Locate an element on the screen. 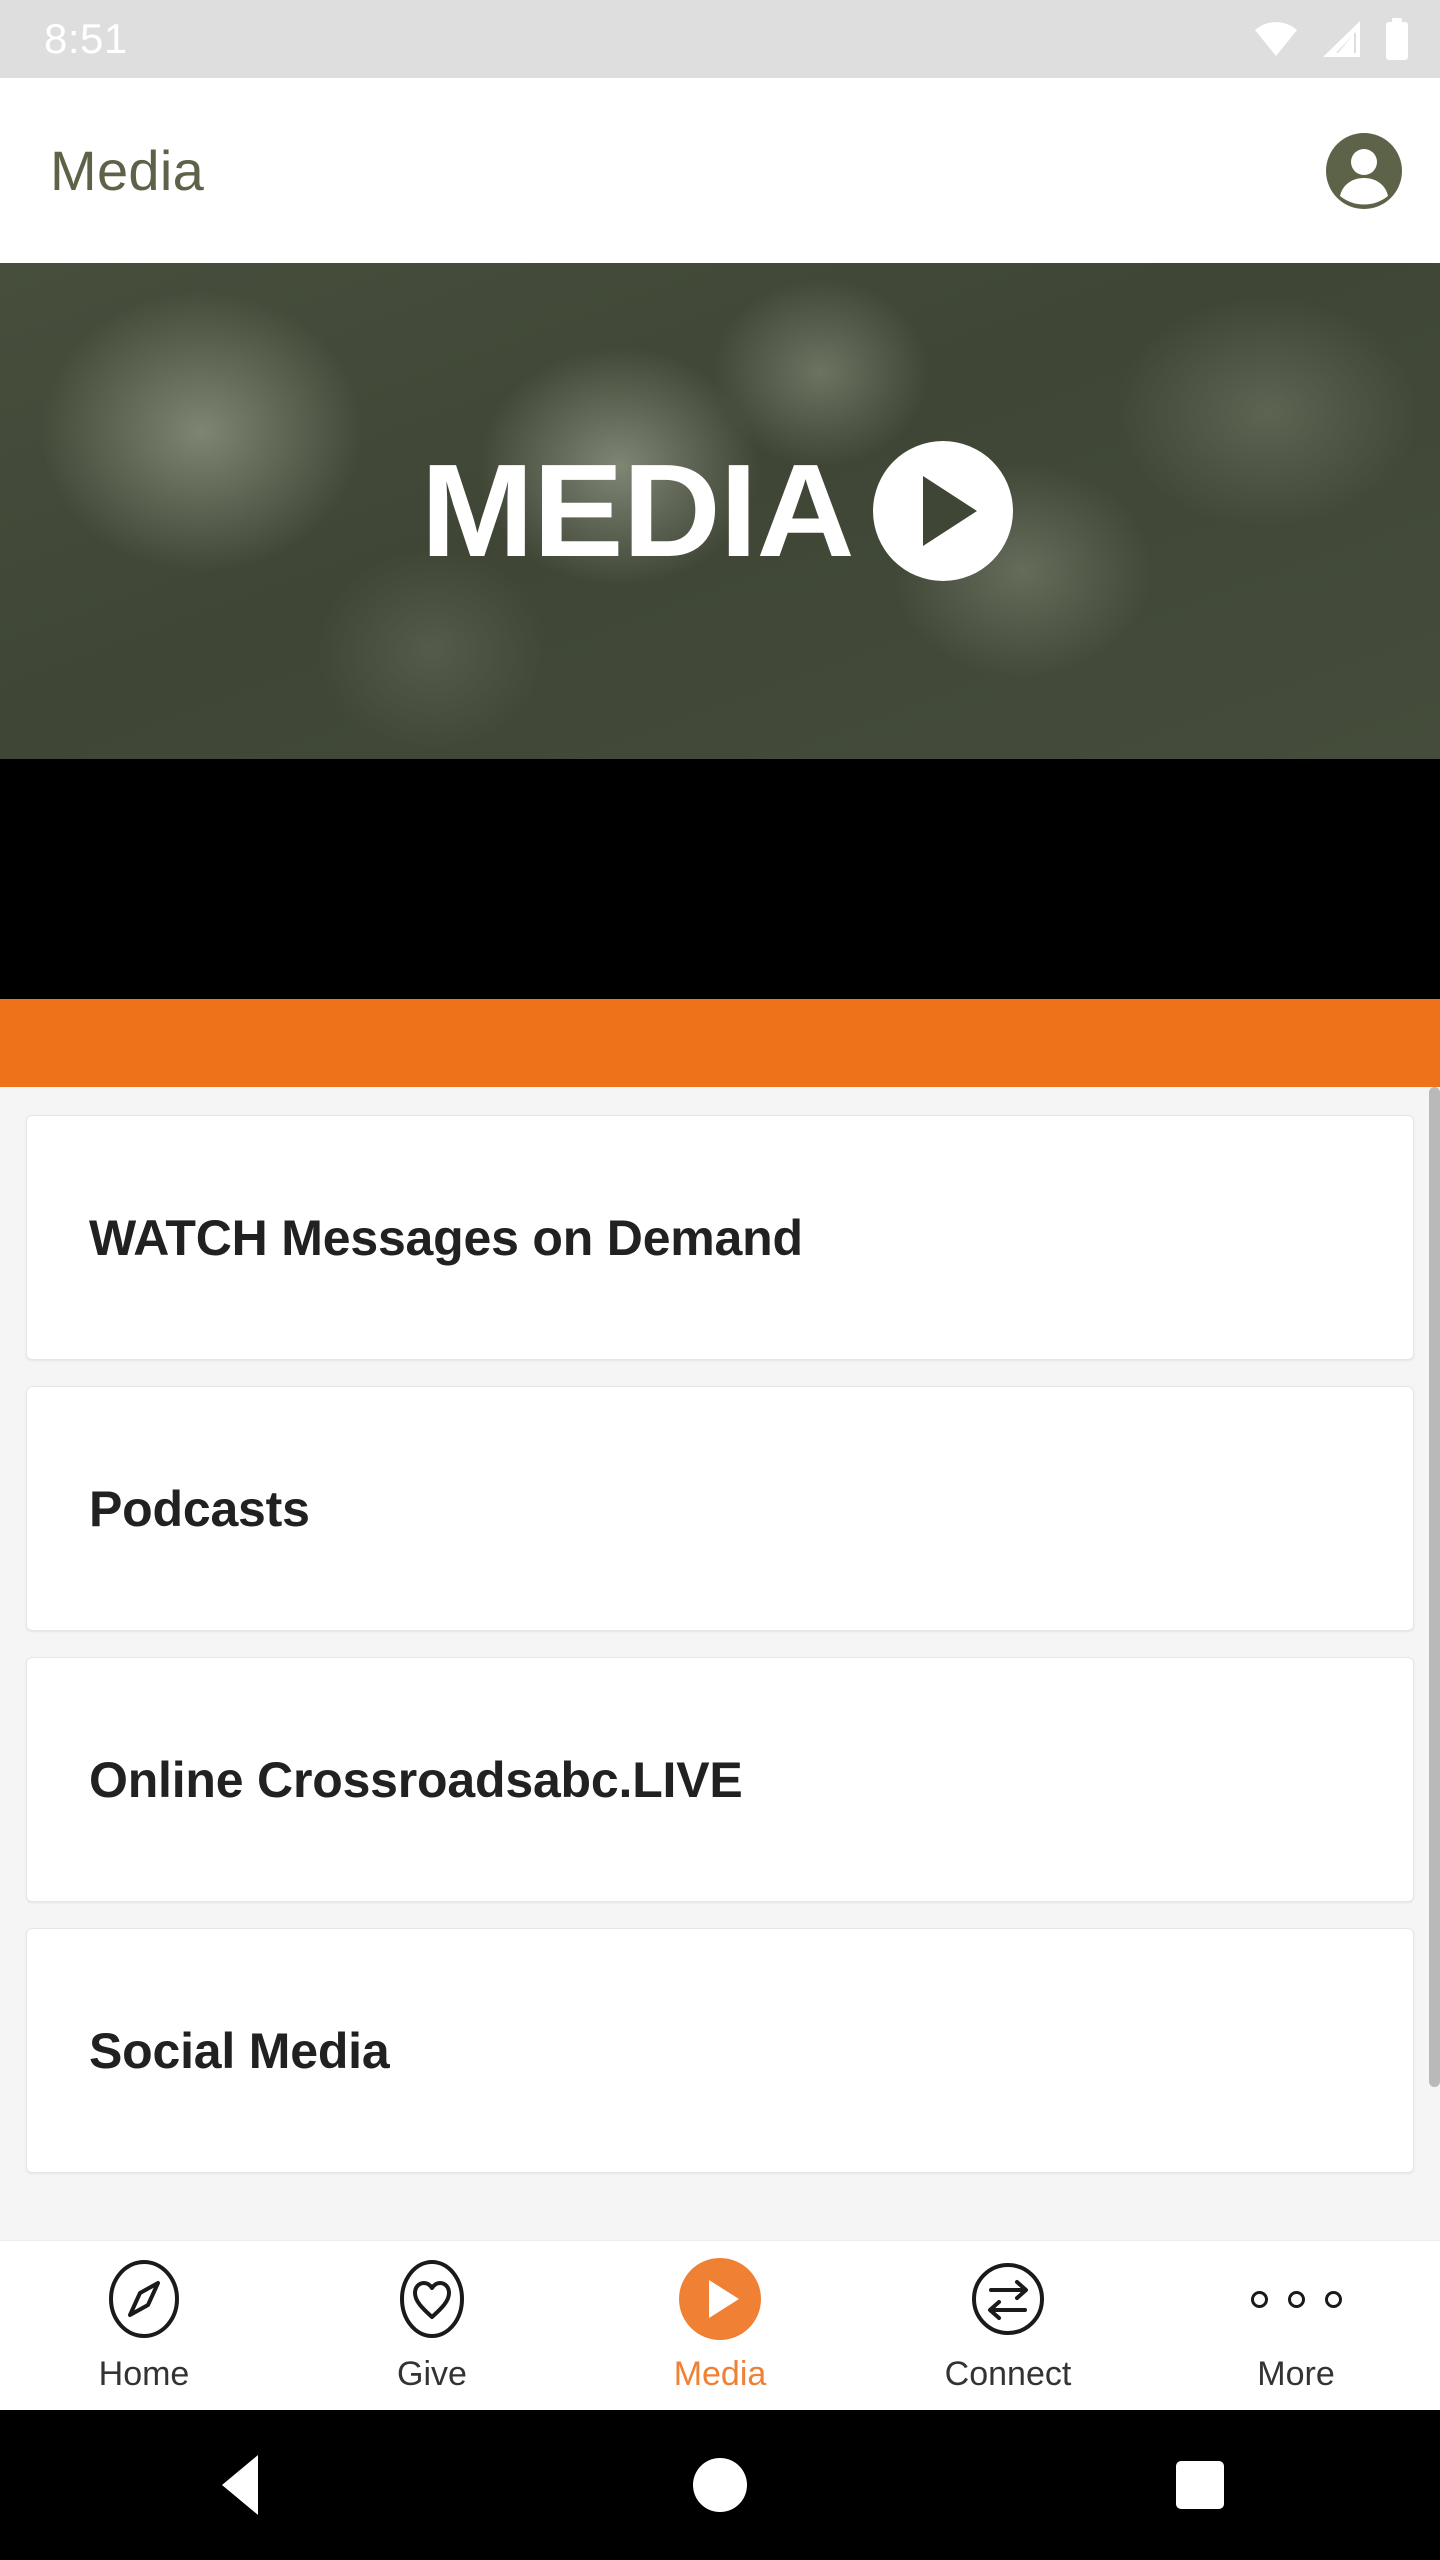 The image size is (1440, 2560). compass-icon is located at coordinates (144, 2299).